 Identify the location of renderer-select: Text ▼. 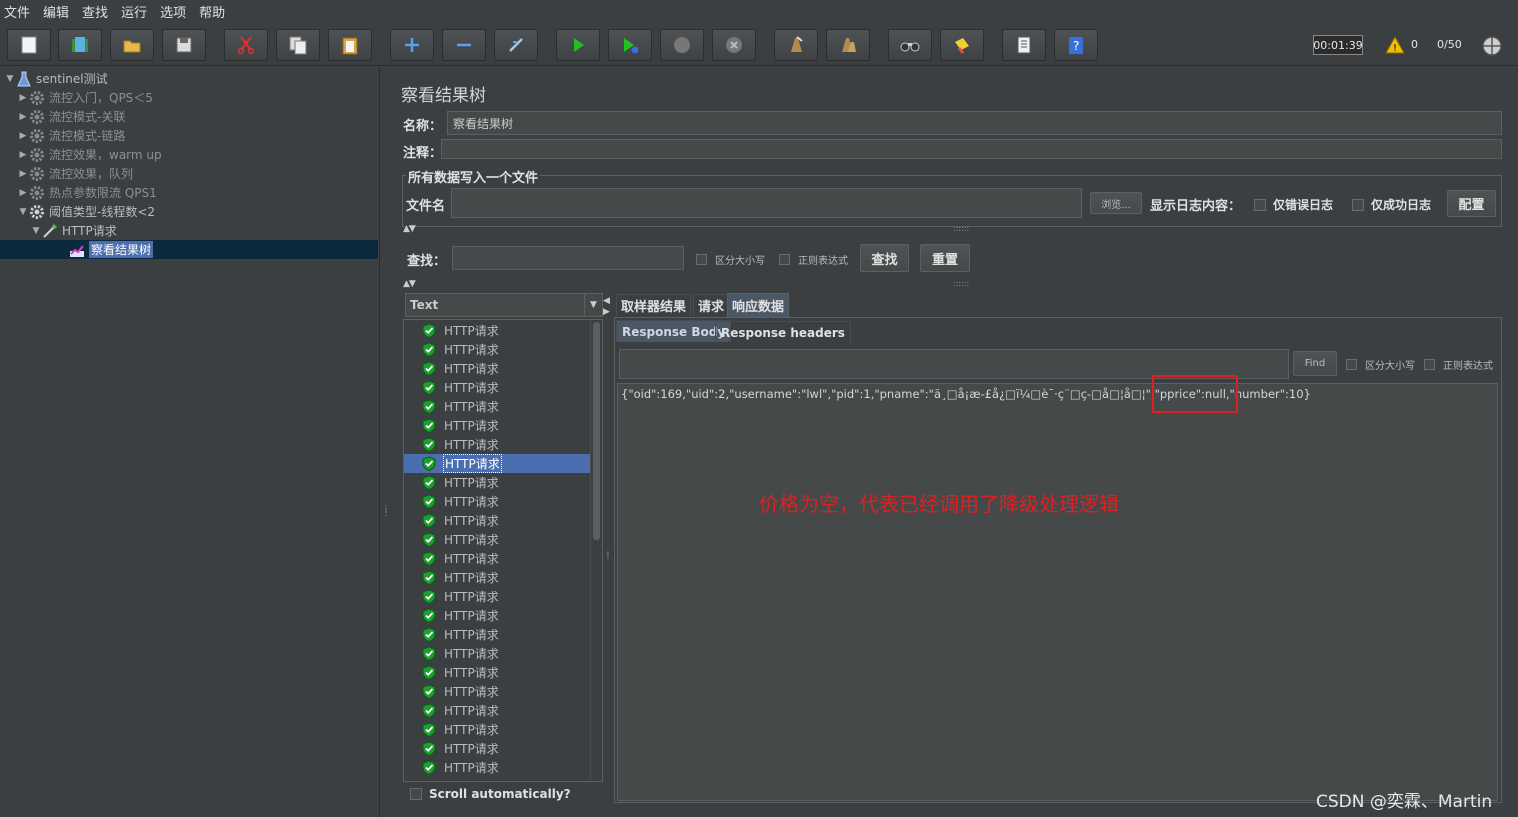
(504, 305).